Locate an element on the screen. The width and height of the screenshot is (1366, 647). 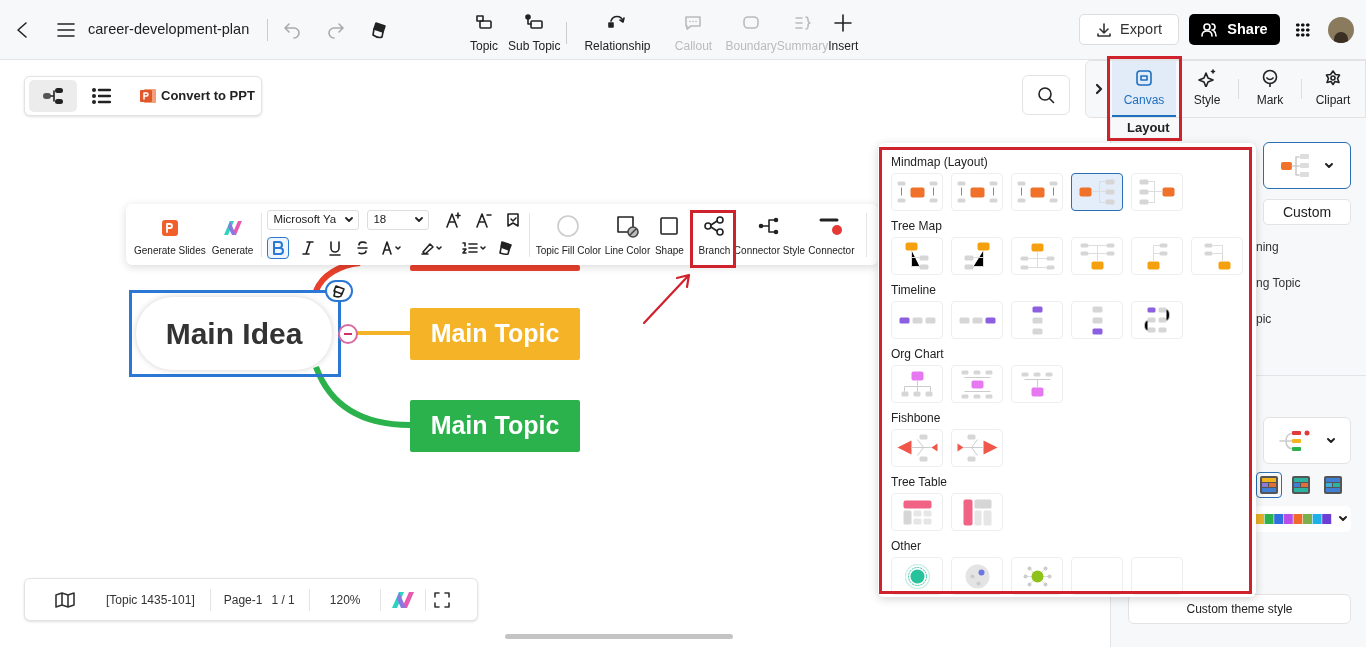
italic-button is located at coordinates (308, 248).